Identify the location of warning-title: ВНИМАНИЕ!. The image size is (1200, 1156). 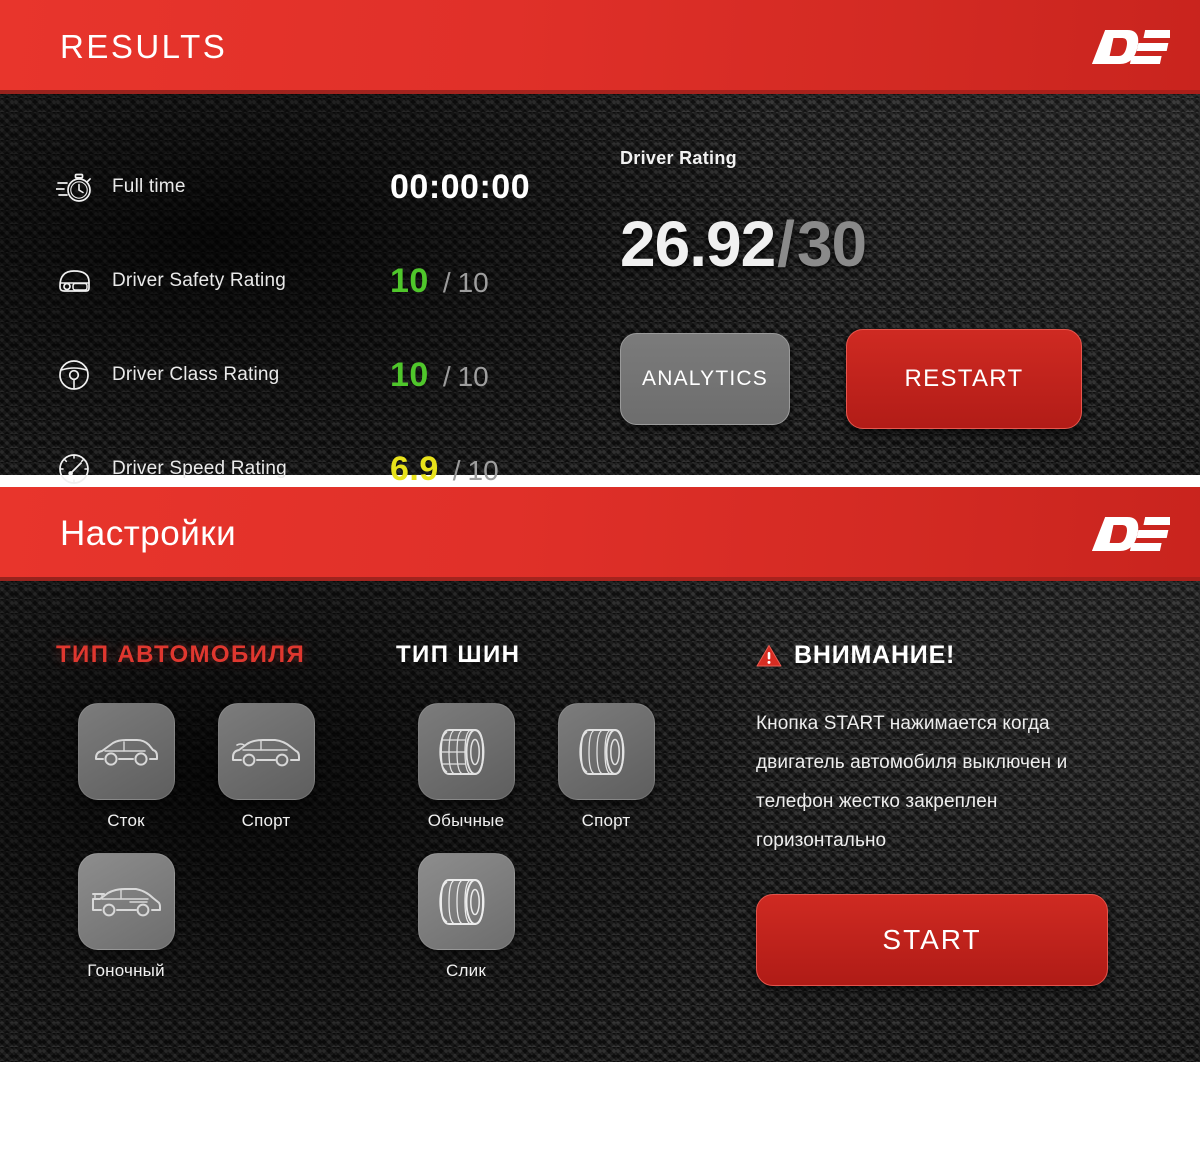
(875, 655).